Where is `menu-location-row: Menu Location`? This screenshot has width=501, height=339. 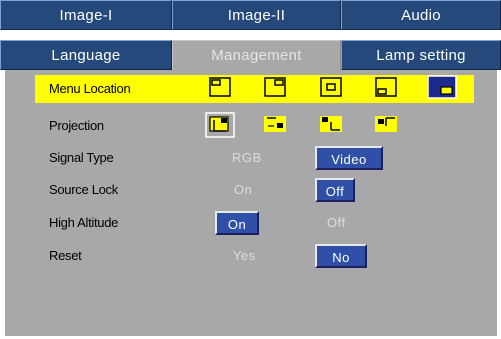
menu-location-row: Menu Location is located at coordinates (254, 89).